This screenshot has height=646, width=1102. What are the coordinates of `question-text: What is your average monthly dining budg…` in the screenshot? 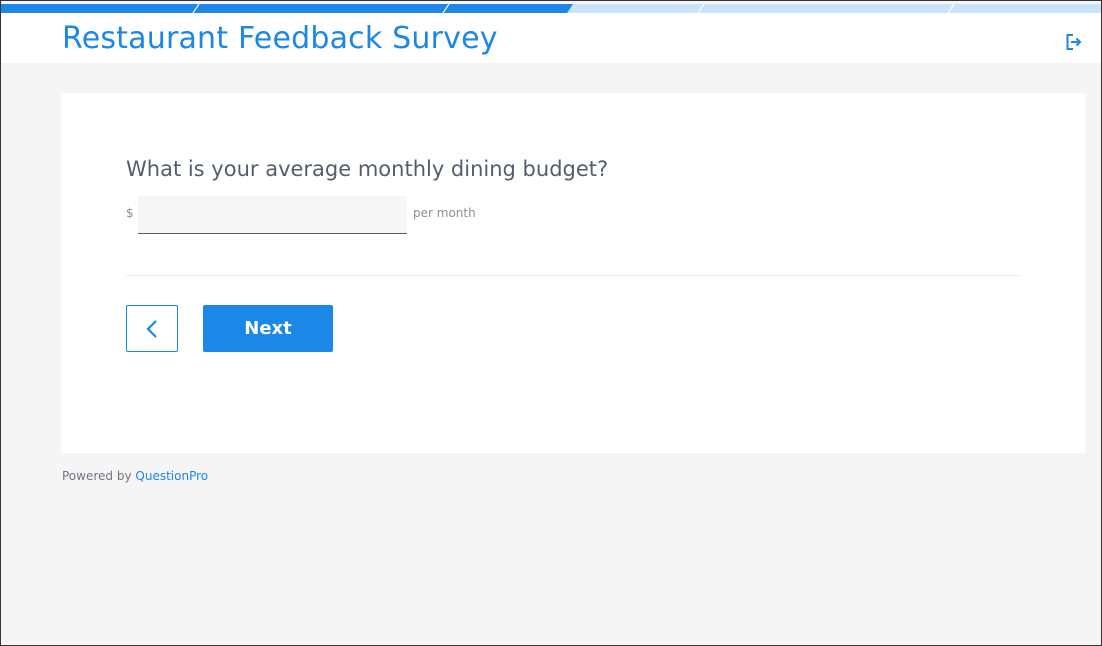 It's located at (367, 169).